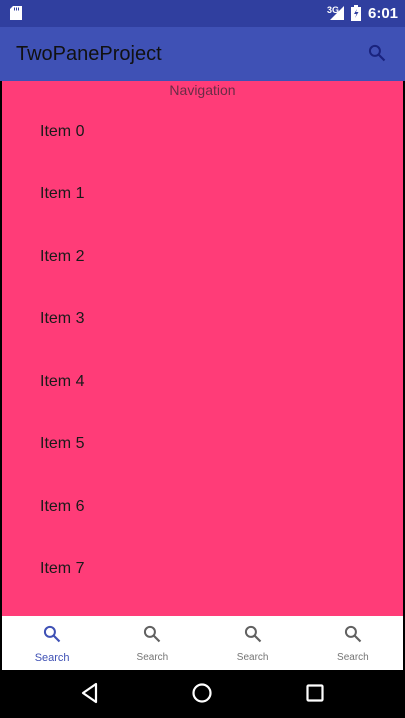 Image resolution: width=405 pixels, height=718 pixels. I want to click on battery-icon, so click(356, 15).